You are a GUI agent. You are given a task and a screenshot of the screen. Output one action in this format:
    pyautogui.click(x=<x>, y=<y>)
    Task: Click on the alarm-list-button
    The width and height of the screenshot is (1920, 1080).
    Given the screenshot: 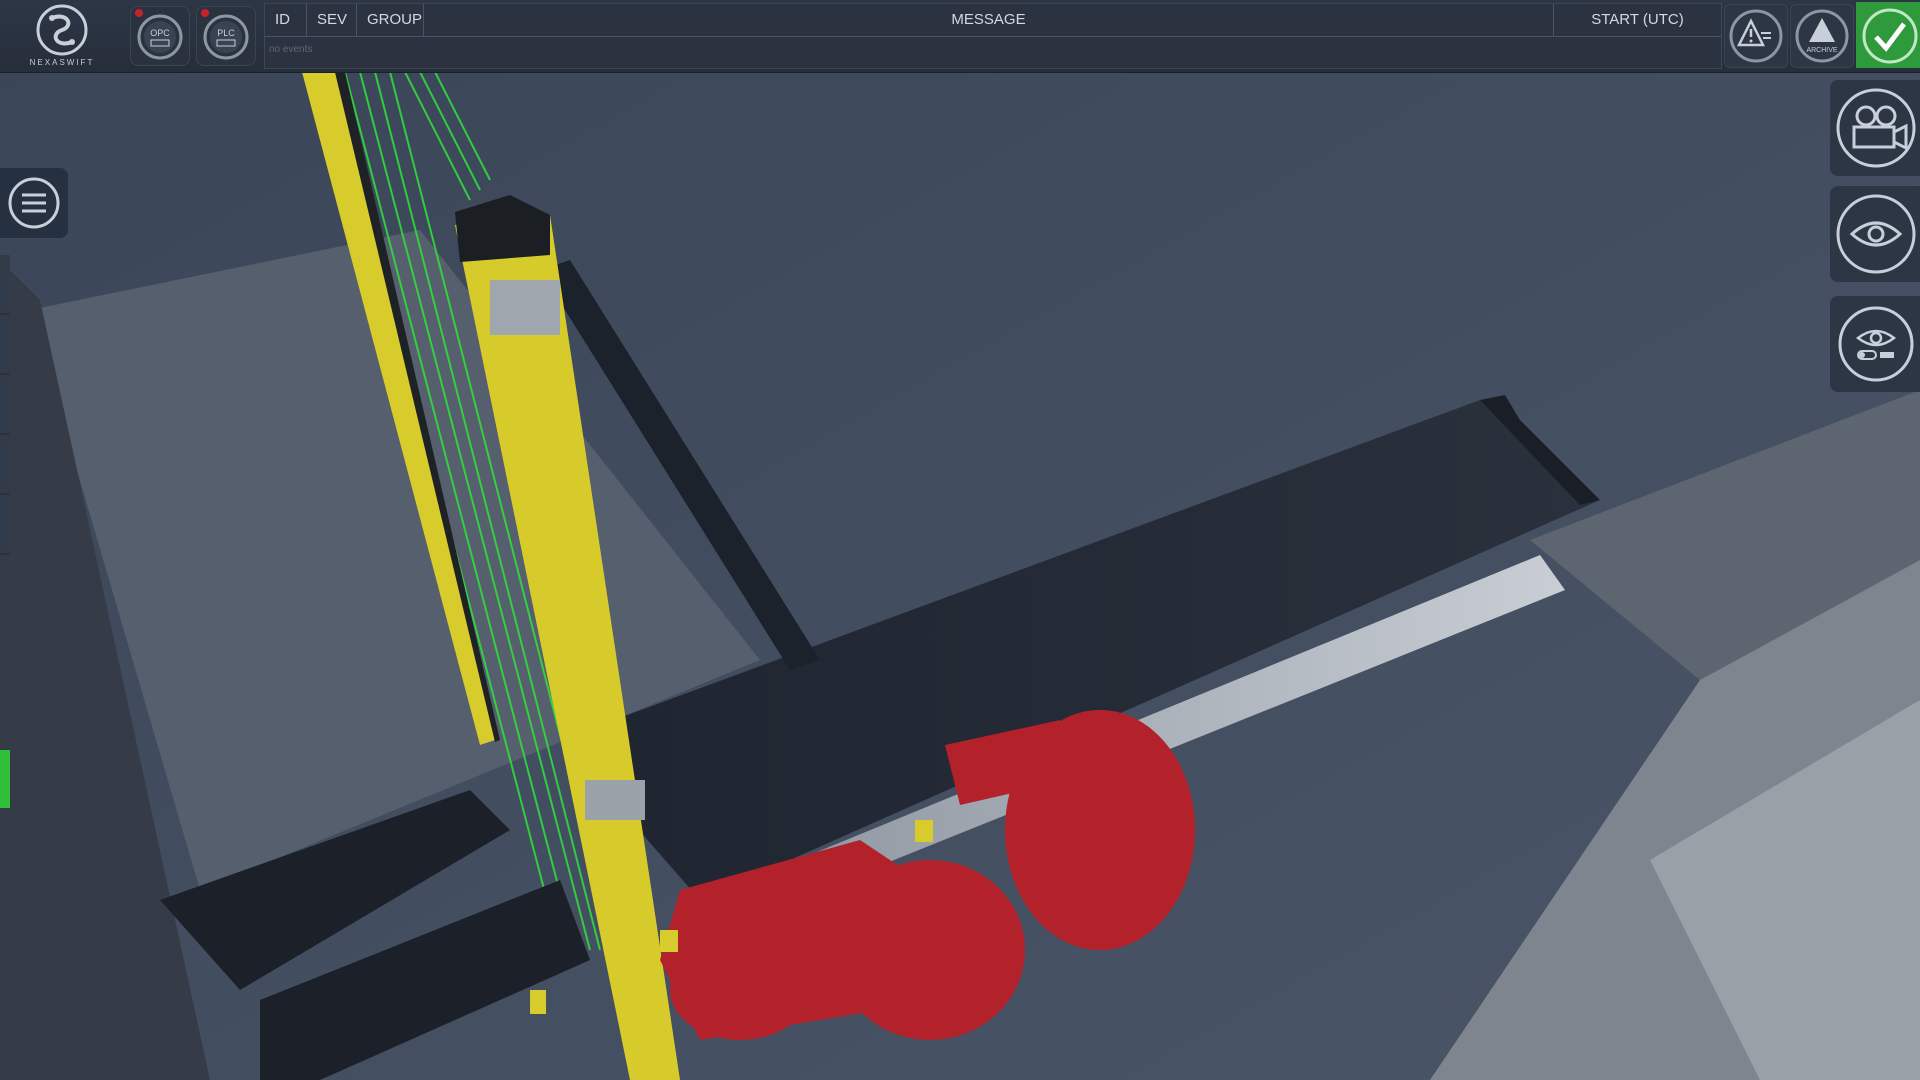 What is the action you would take?
    pyautogui.click(x=1756, y=36)
    